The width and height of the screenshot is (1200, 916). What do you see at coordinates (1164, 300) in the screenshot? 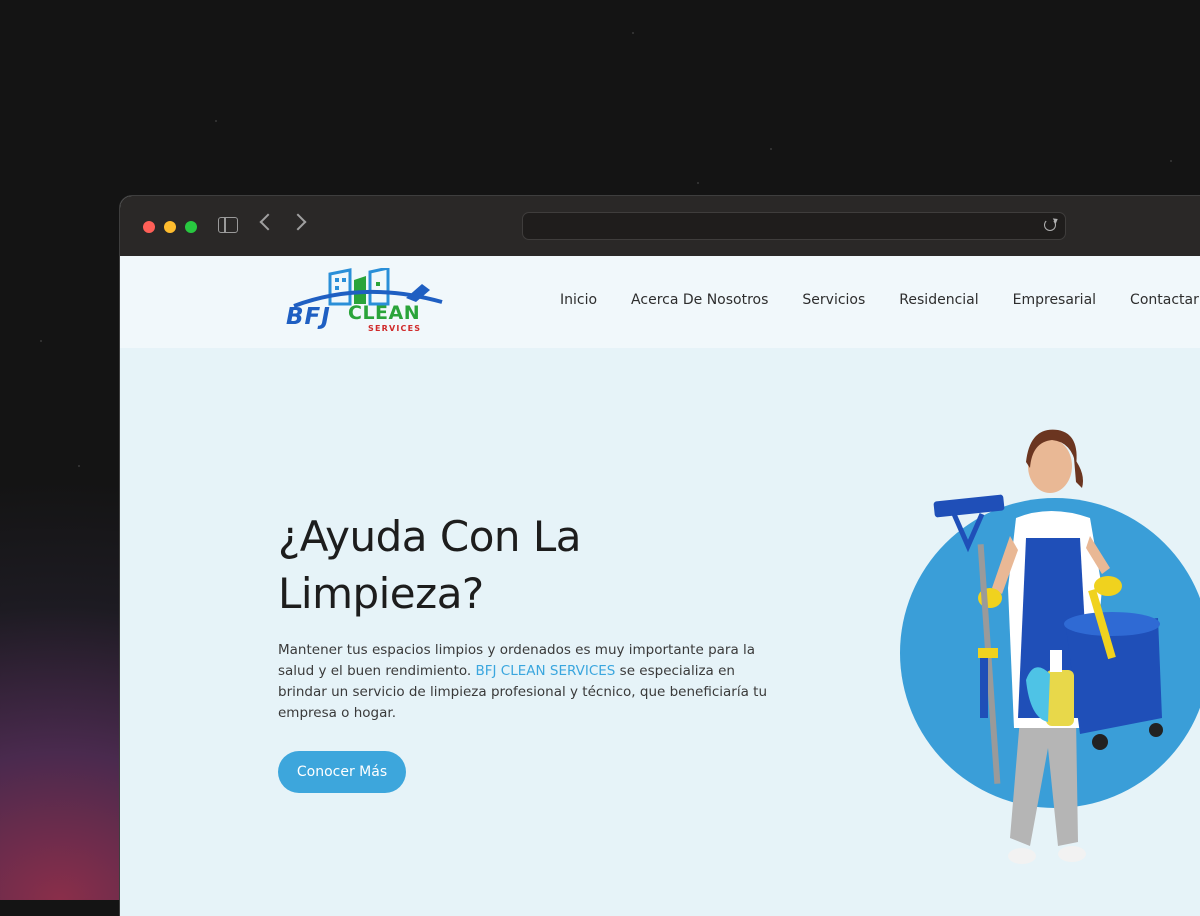
I see `nav-item-contactar: Contactar` at bounding box center [1164, 300].